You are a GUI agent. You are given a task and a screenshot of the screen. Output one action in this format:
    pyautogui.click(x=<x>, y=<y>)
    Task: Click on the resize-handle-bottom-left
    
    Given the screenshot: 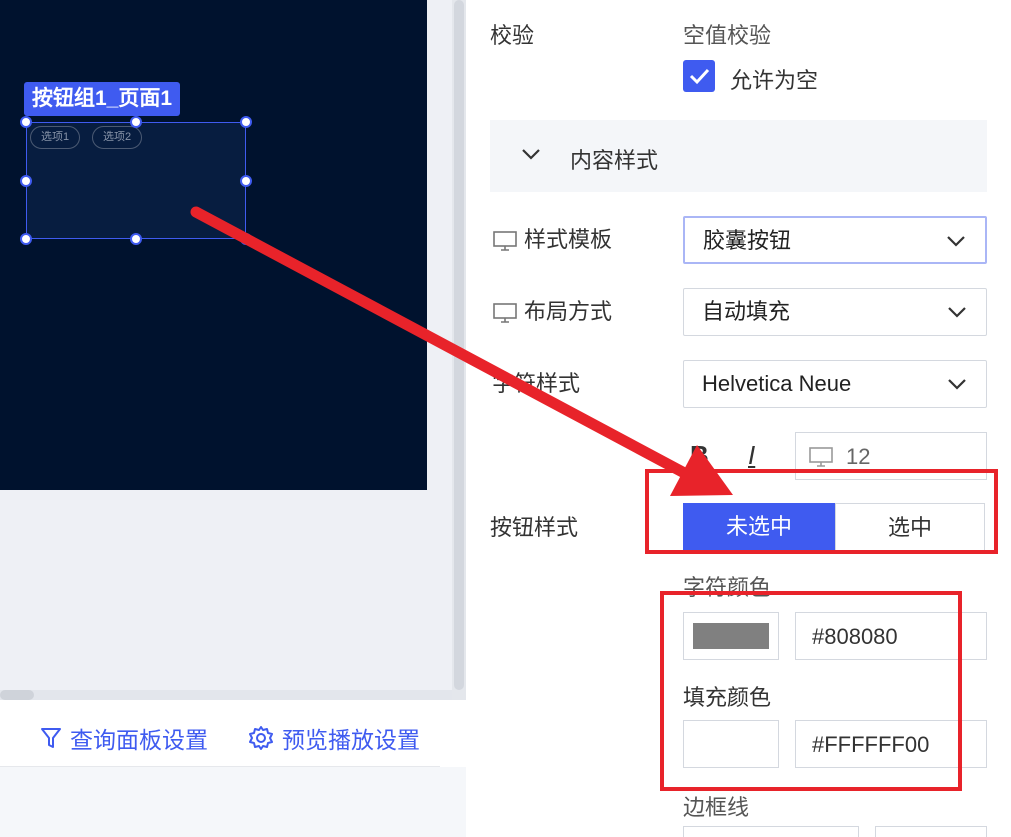 What is the action you would take?
    pyautogui.click(x=26, y=239)
    